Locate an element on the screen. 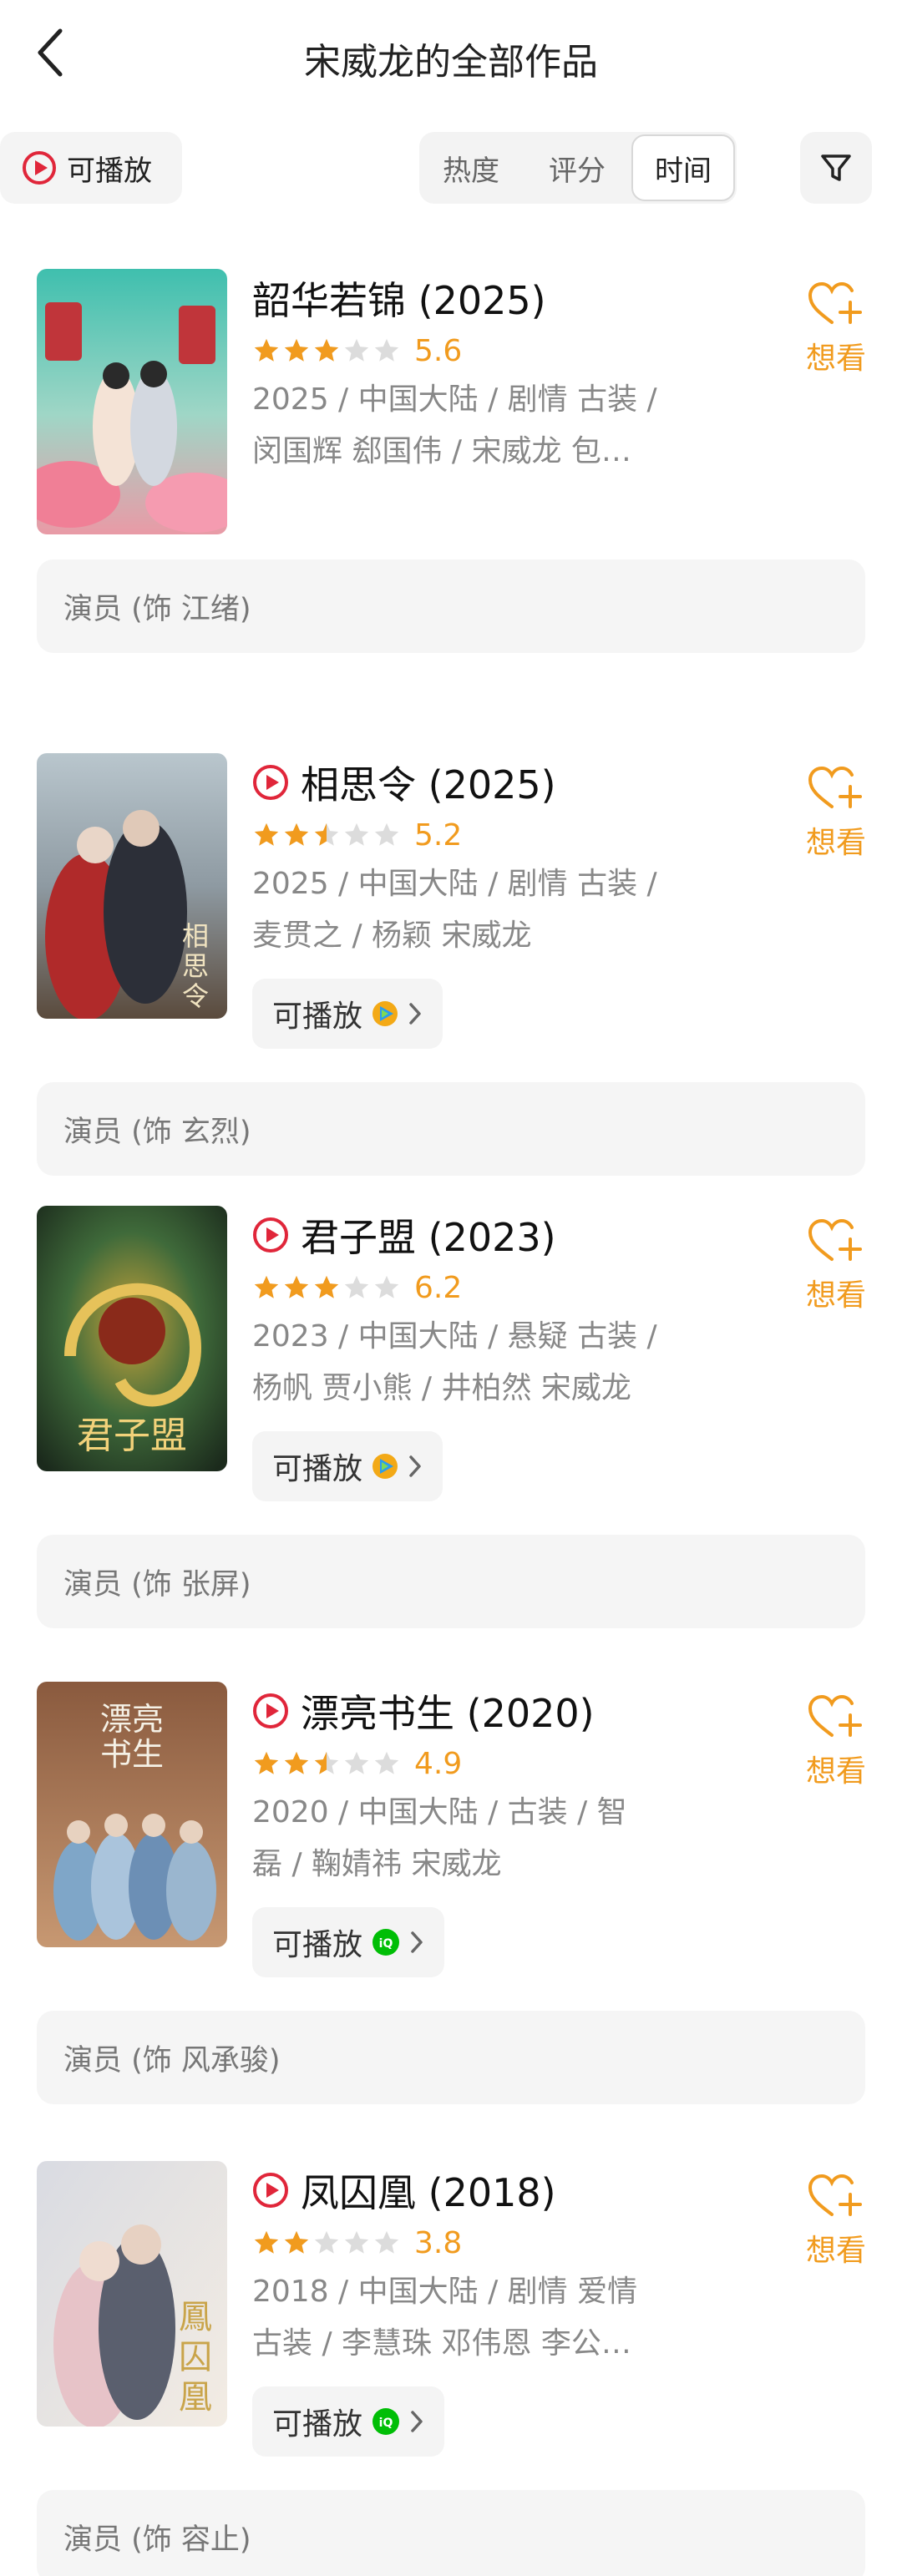 The image size is (902, 2576). score: 3.8 is located at coordinates (438, 2242).